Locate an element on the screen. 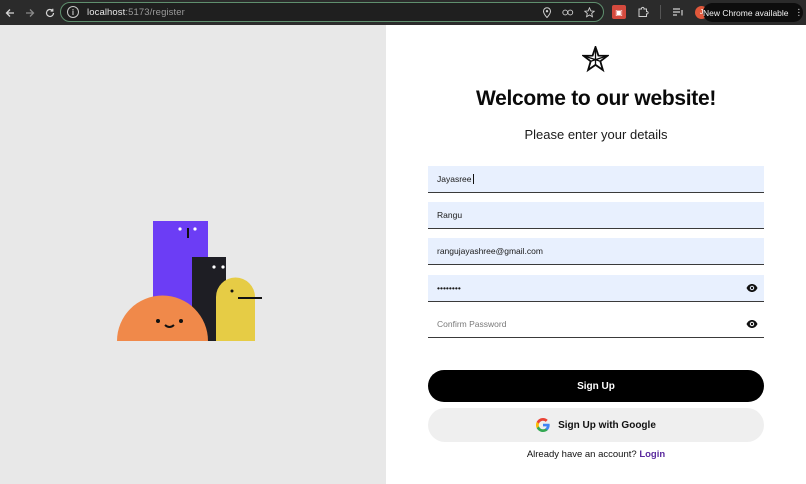  star-logo-icon is located at coordinates (595, 59).